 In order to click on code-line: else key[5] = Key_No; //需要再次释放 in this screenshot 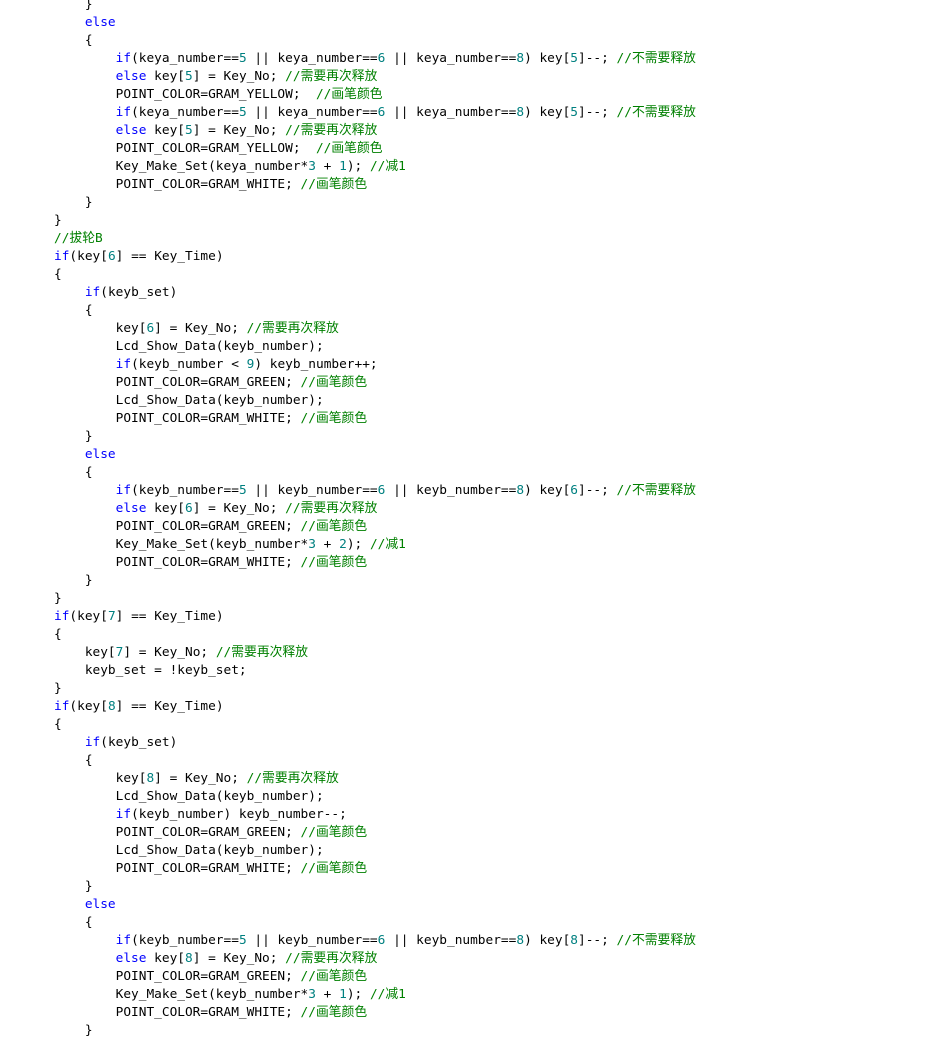, I will do `click(216, 77)`.